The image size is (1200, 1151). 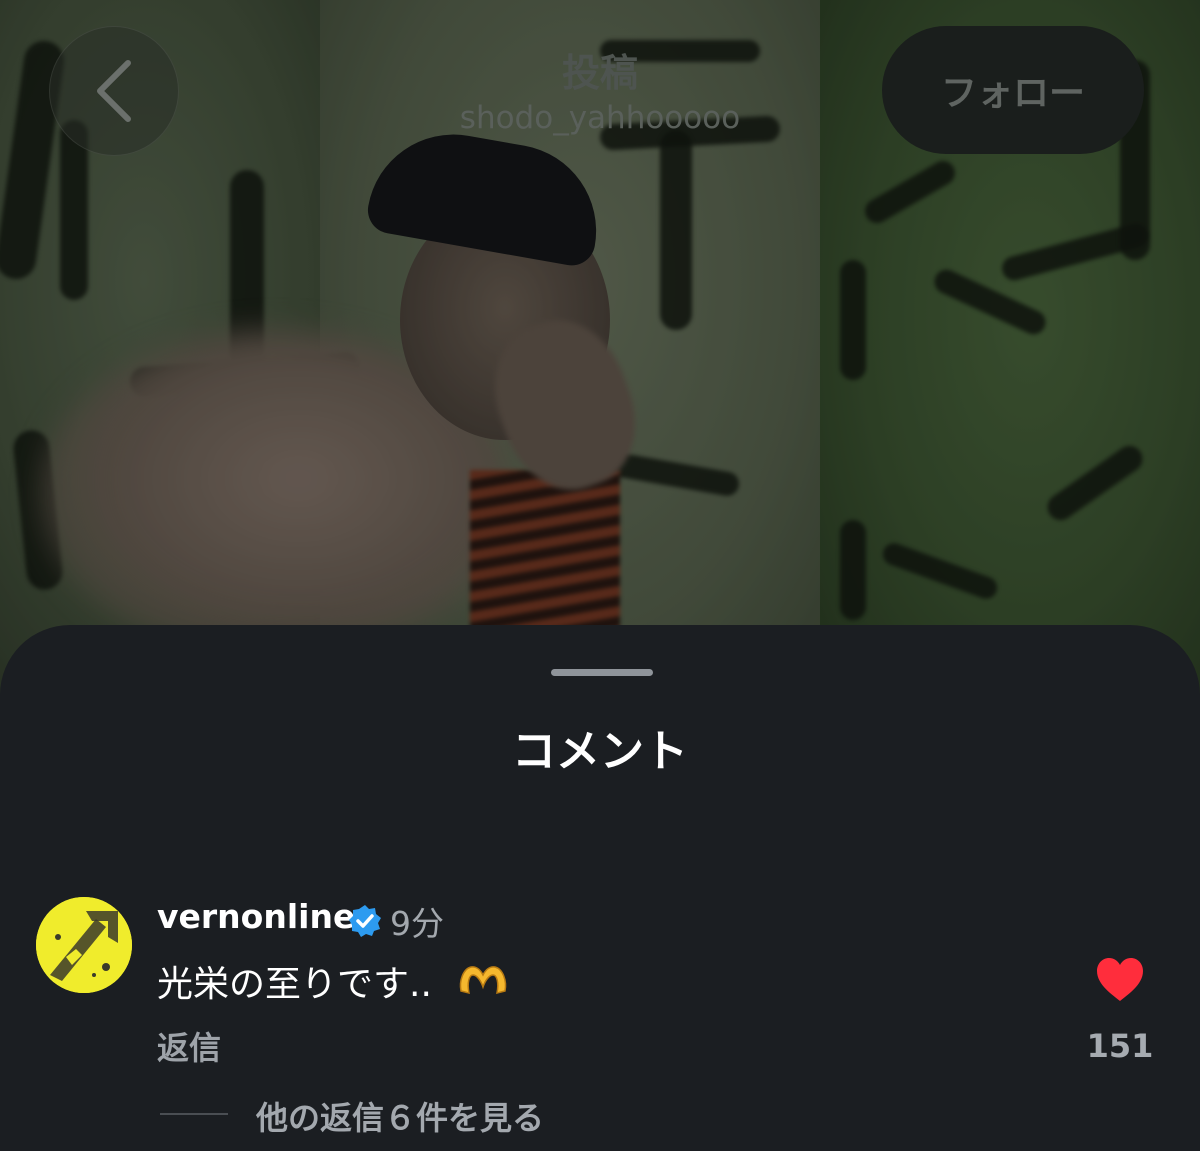 What do you see at coordinates (1120, 980) in the screenshot?
I see `heart-icon` at bounding box center [1120, 980].